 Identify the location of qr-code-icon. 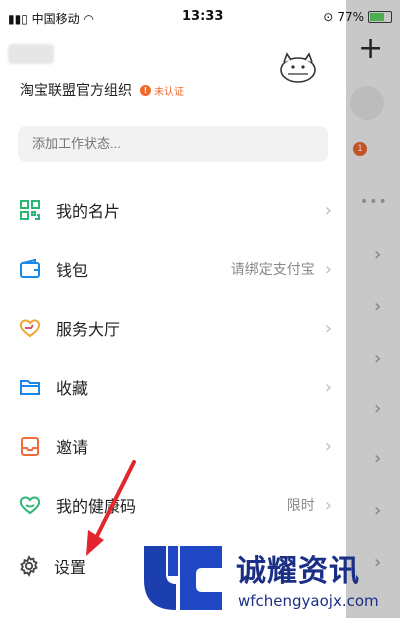
(30, 210).